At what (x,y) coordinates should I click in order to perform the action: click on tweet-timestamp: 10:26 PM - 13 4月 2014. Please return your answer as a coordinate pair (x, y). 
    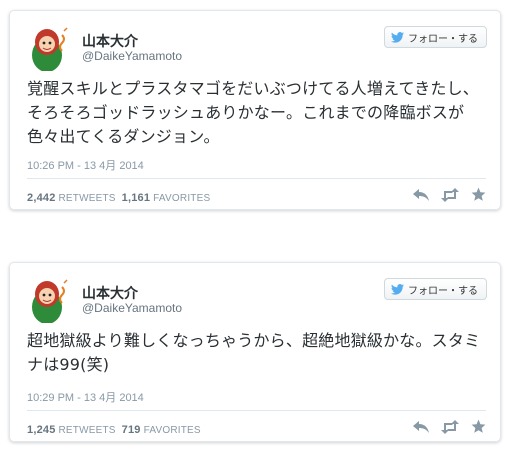
    Looking at the image, I should click on (85, 165).